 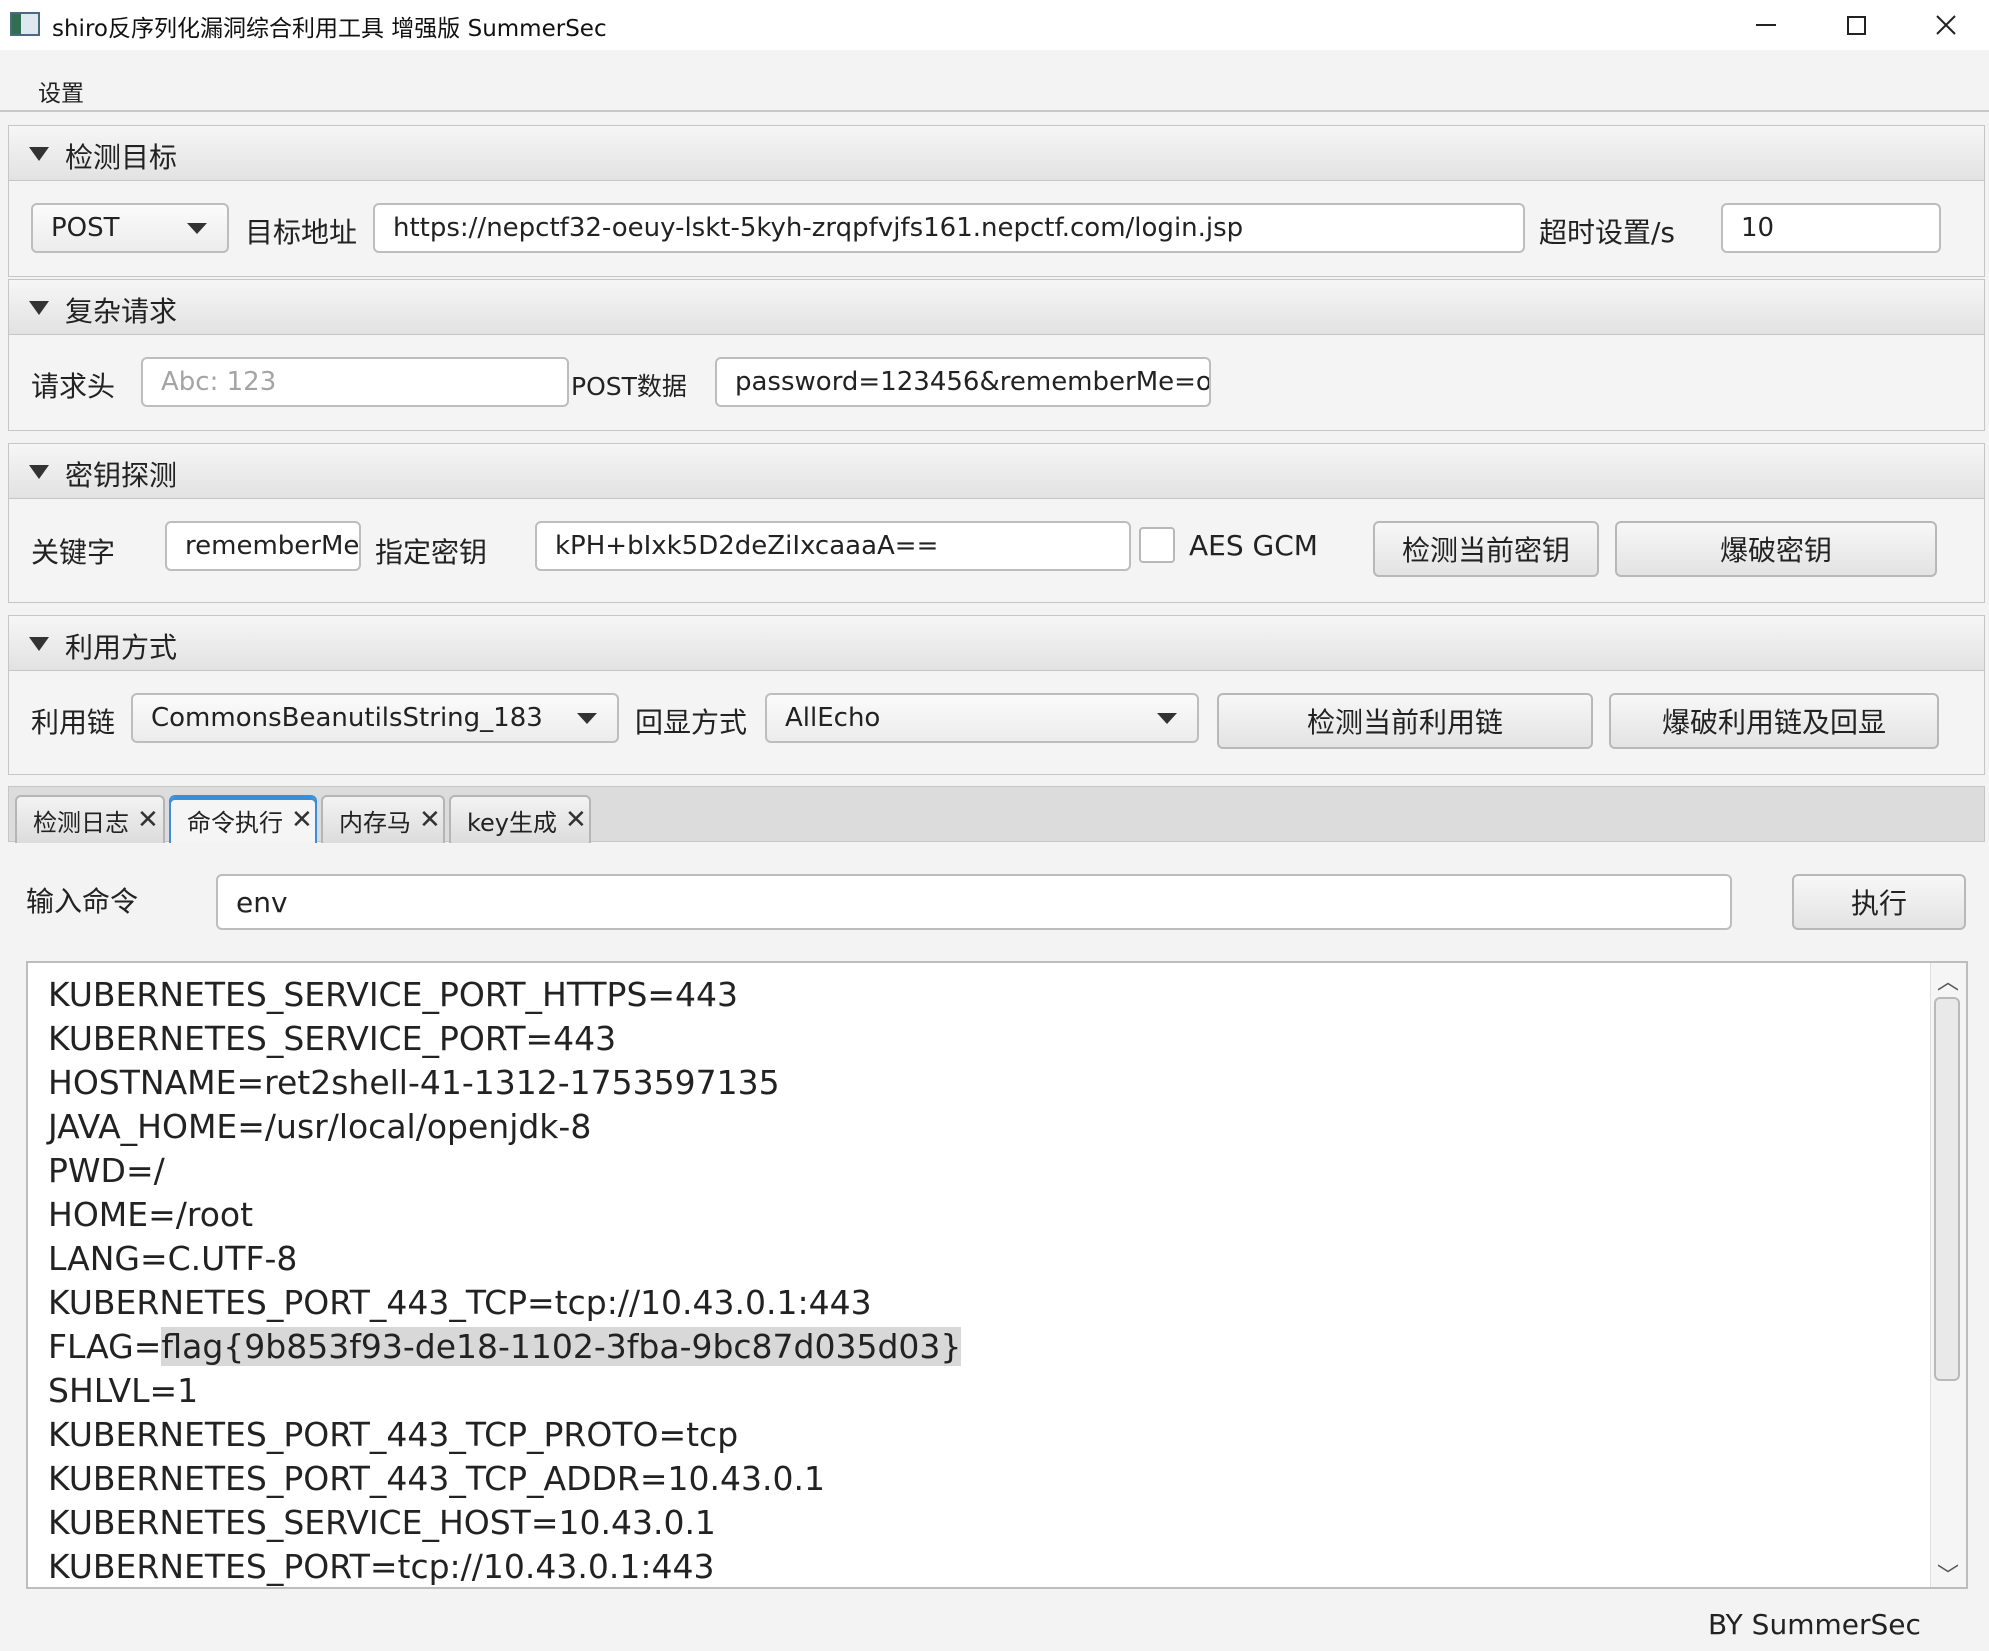 What do you see at coordinates (1157, 545) in the screenshot?
I see `aes-gcm-checkbox` at bounding box center [1157, 545].